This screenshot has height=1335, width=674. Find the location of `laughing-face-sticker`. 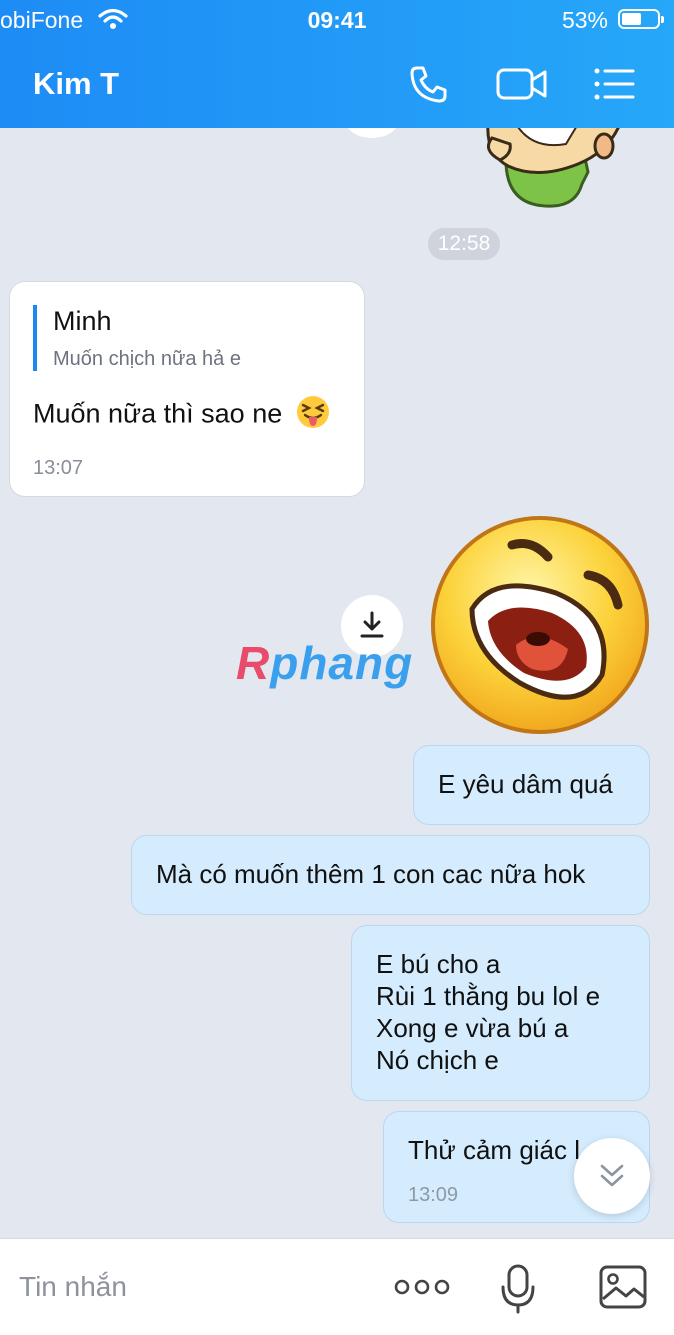

laughing-face-sticker is located at coordinates (540, 625).